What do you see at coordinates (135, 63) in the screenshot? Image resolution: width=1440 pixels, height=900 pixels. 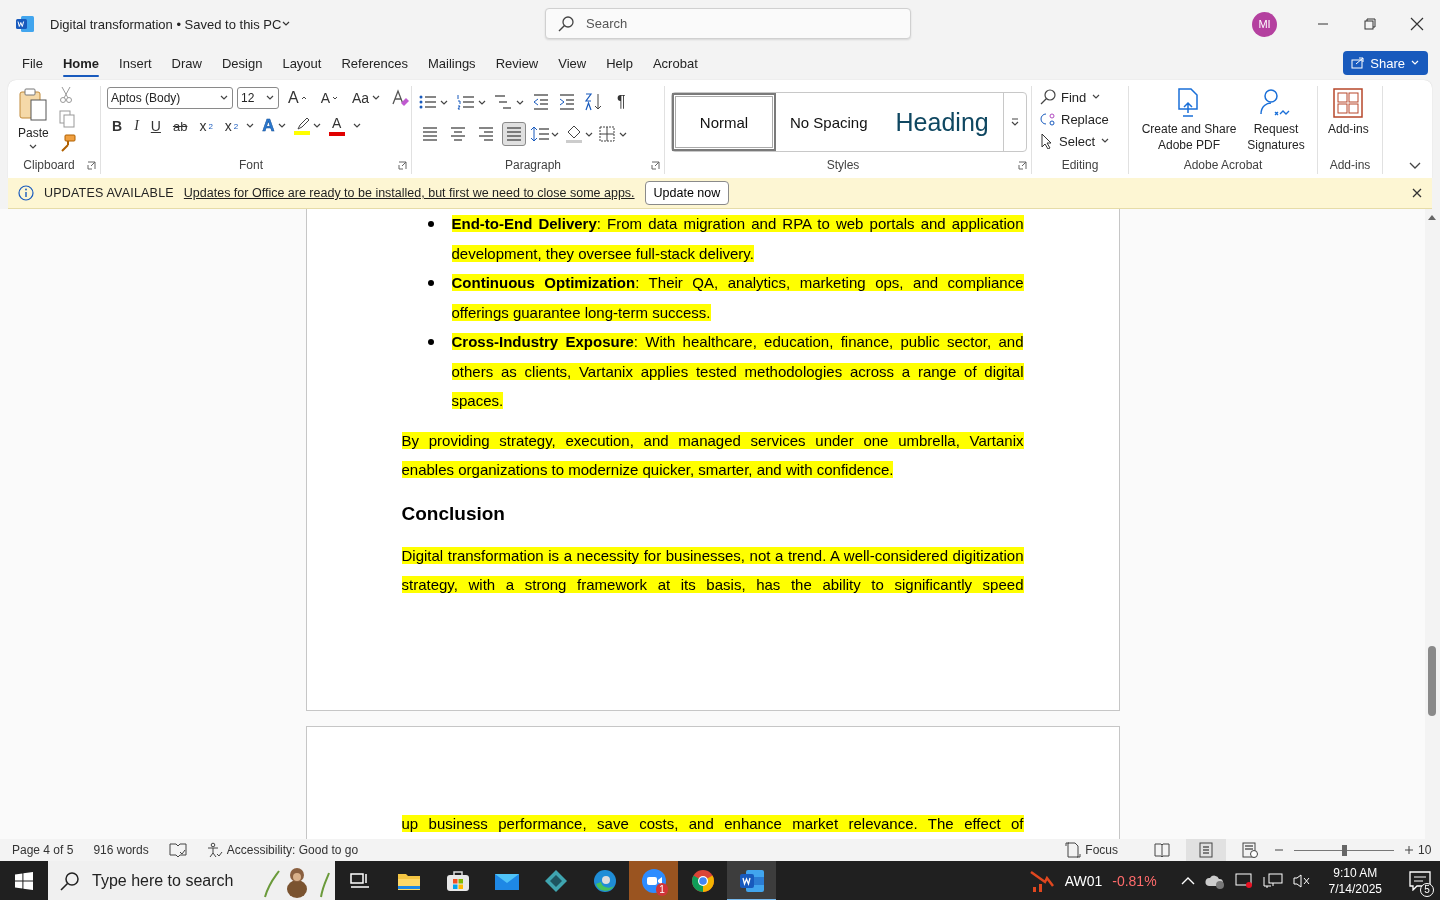 I see `ribbon-tab: Insert` at bounding box center [135, 63].